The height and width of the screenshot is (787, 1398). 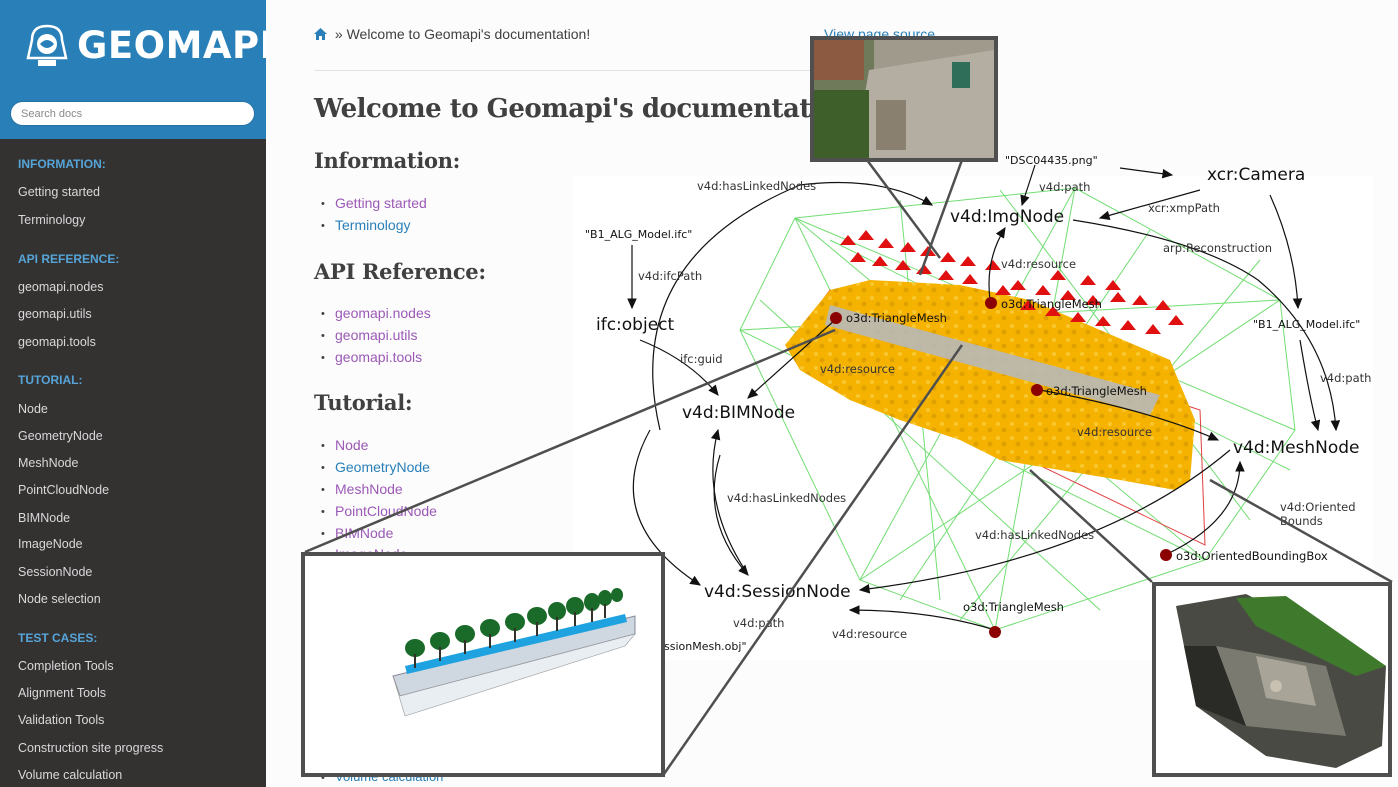 I want to click on literal-ifc-1: "B1_ALG_Model.ifc", so click(x=638, y=234).